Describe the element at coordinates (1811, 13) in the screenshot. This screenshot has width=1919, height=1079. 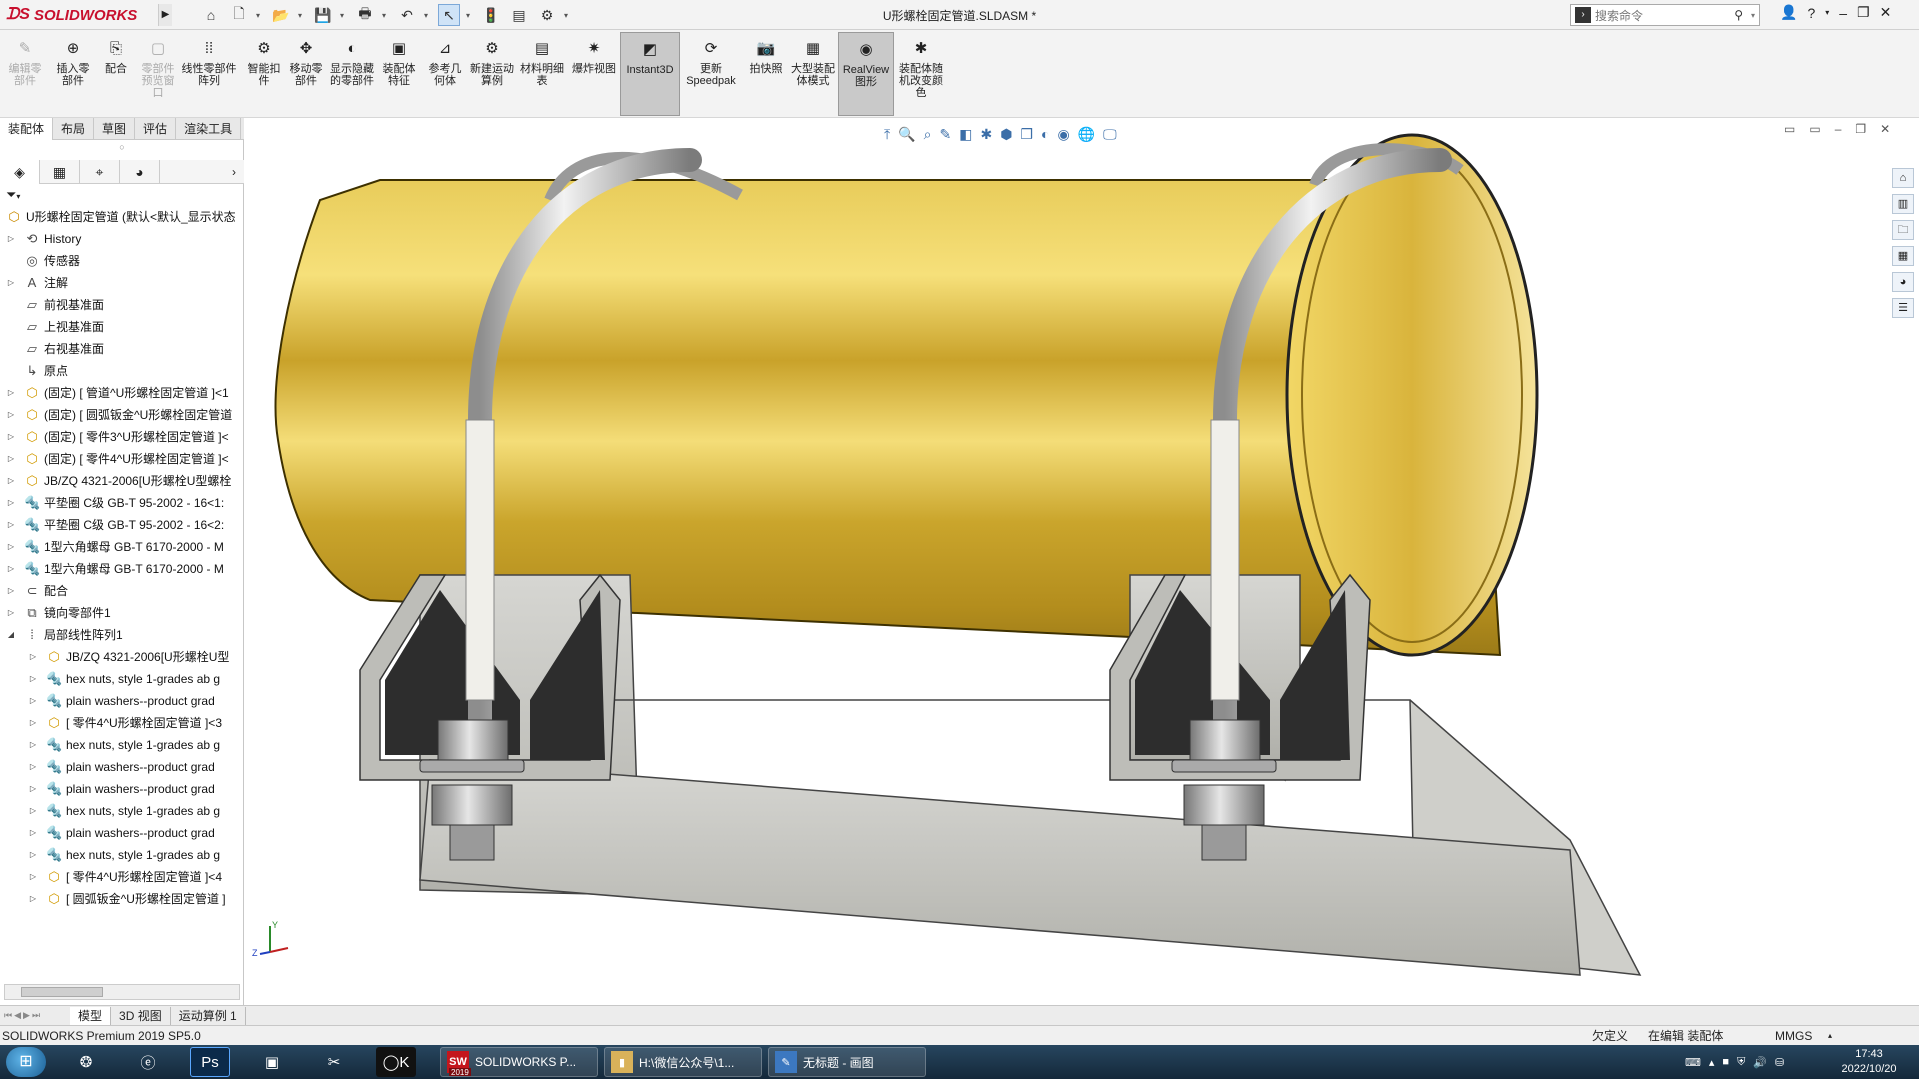
I see `help-icon: ?` at that location.